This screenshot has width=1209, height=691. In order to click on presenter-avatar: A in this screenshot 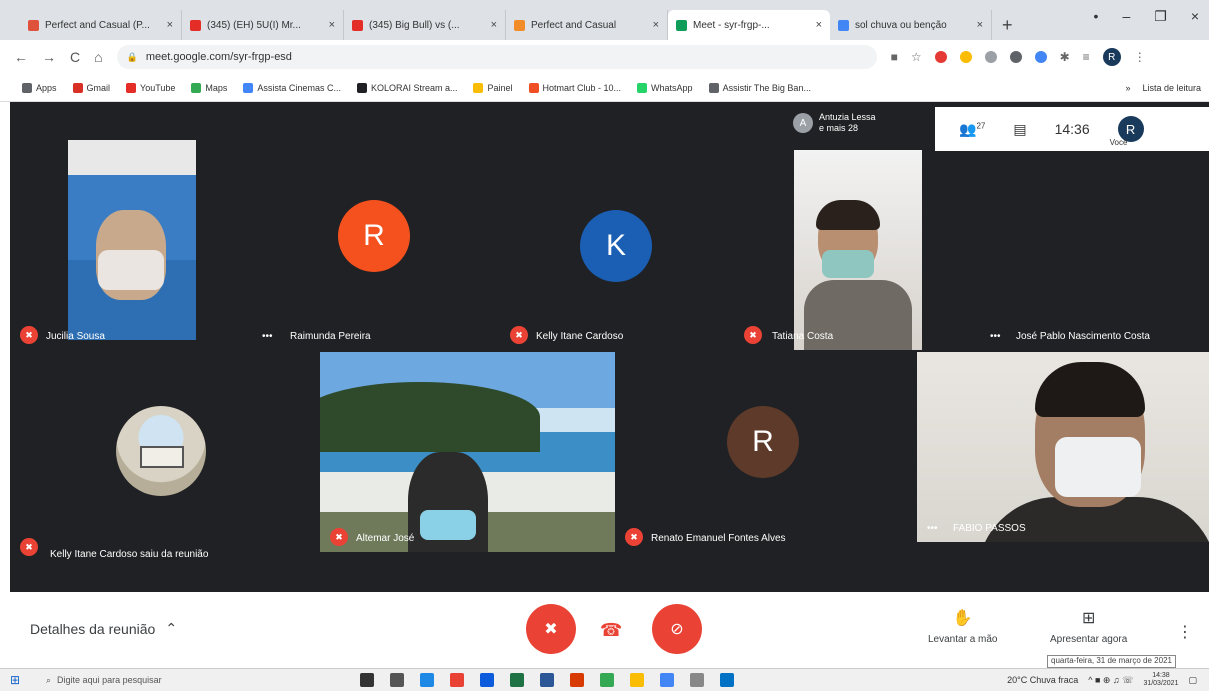, I will do `click(803, 123)`.